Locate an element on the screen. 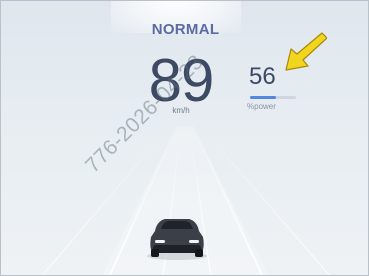 Image resolution: width=369 pixels, height=276 pixels. power-bar is located at coordinates (273, 97).